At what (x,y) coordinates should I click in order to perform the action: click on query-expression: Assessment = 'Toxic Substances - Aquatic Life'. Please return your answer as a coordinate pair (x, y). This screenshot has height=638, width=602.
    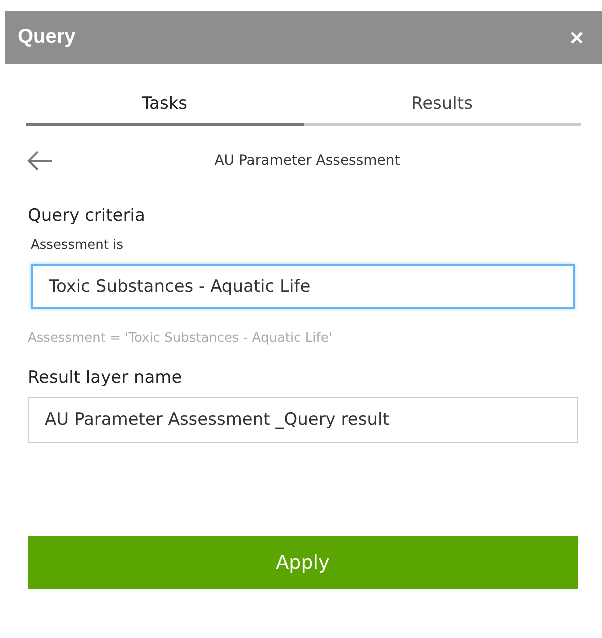
    Looking at the image, I should click on (180, 338).